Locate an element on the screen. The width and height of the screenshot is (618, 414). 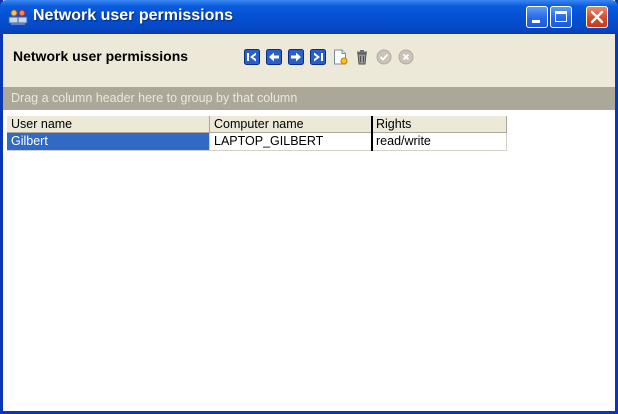
maximize-button is located at coordinates (561, 17).